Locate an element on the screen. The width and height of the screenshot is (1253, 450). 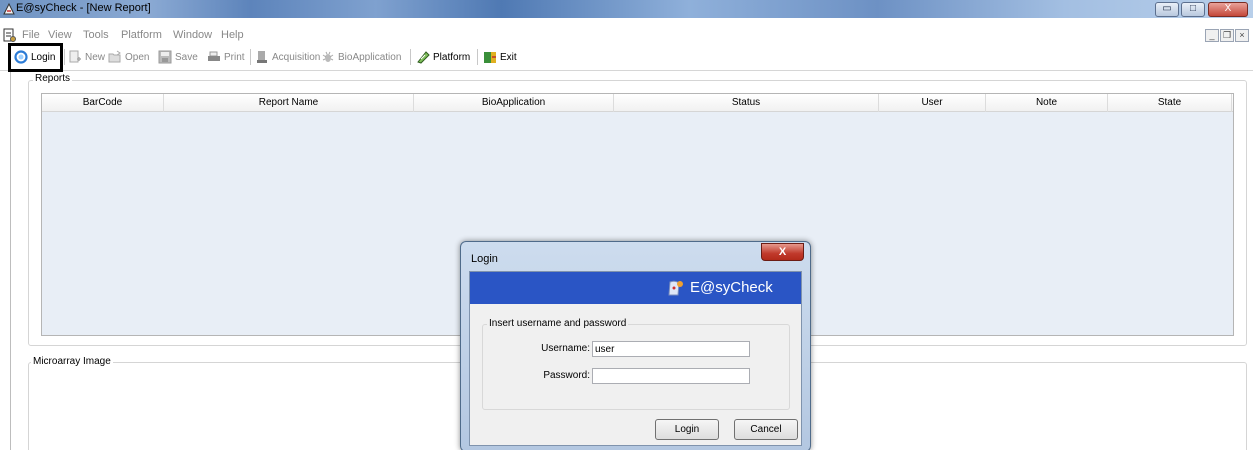
menu-platform: Platform is located at coordinates (141, 35).